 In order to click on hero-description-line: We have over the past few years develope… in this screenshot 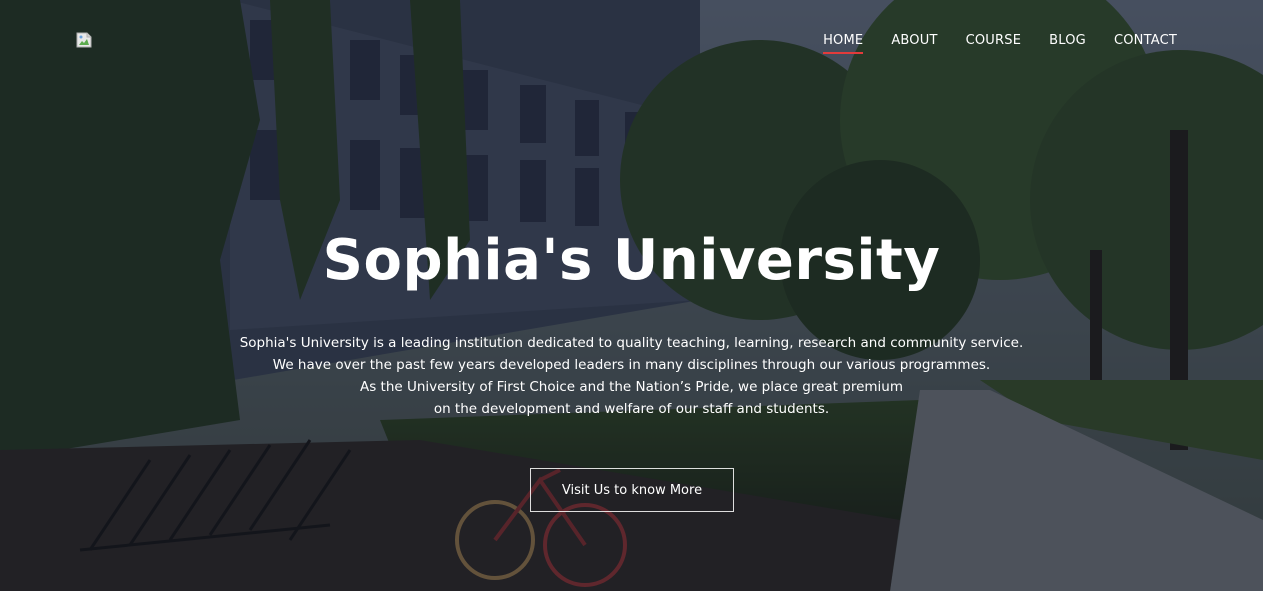, I will do `click(631, 365)`.